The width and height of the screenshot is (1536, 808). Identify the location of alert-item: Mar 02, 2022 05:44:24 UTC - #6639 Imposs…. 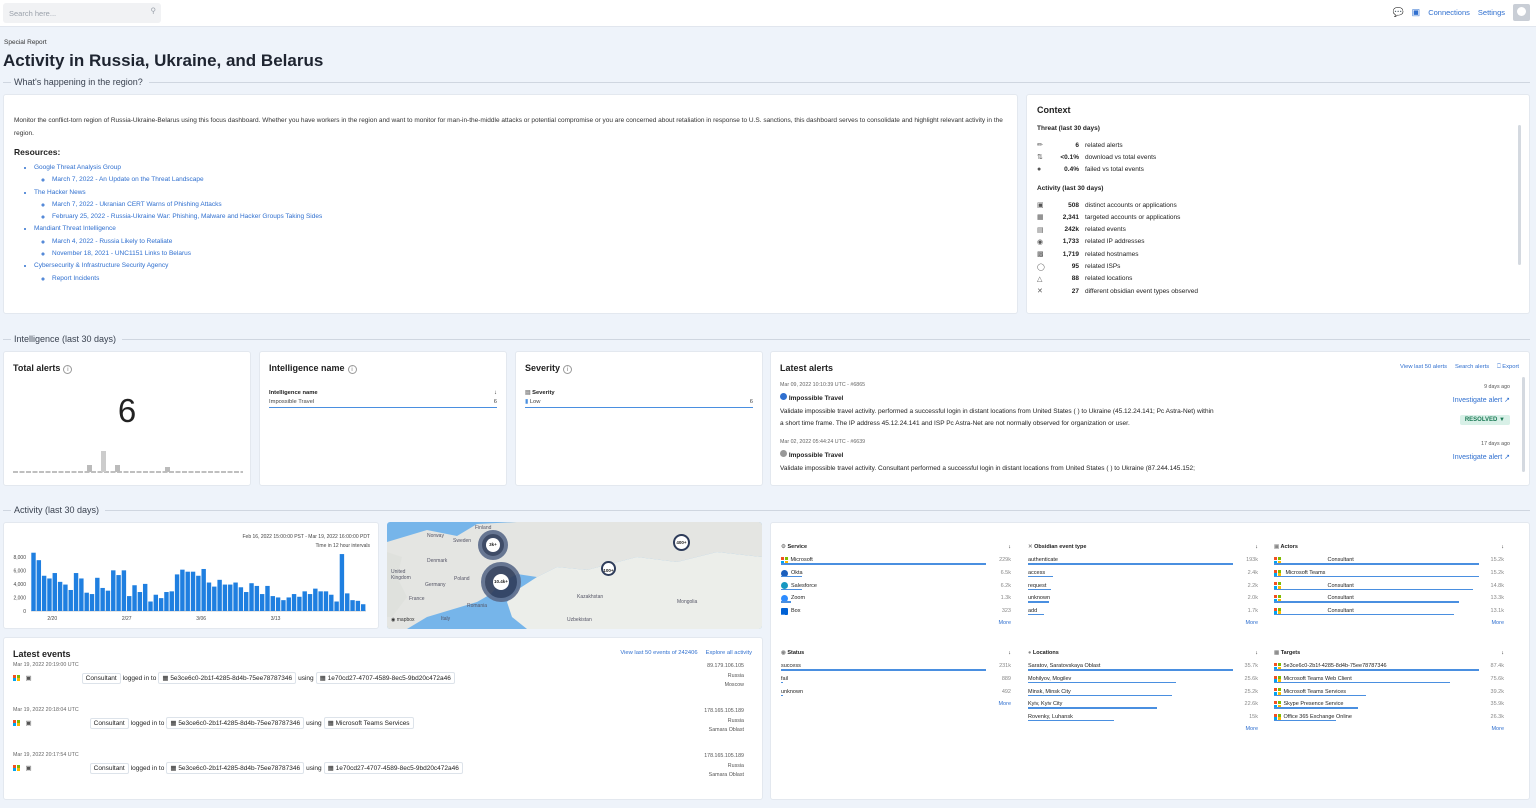
(1145, 457).